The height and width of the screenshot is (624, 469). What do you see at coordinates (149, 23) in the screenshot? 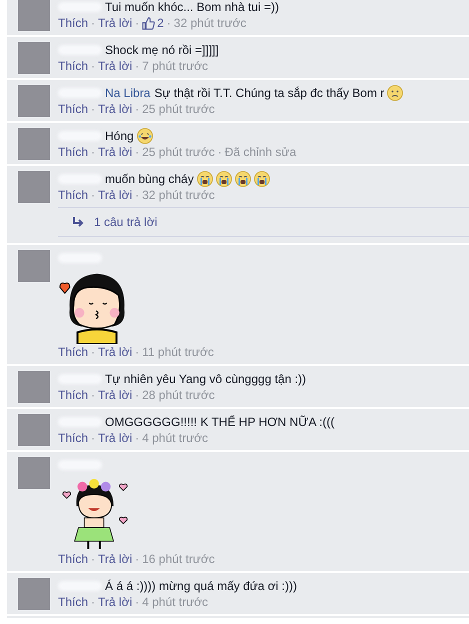
I see `thumbs-up-icon` at bounding box center [149, 23].